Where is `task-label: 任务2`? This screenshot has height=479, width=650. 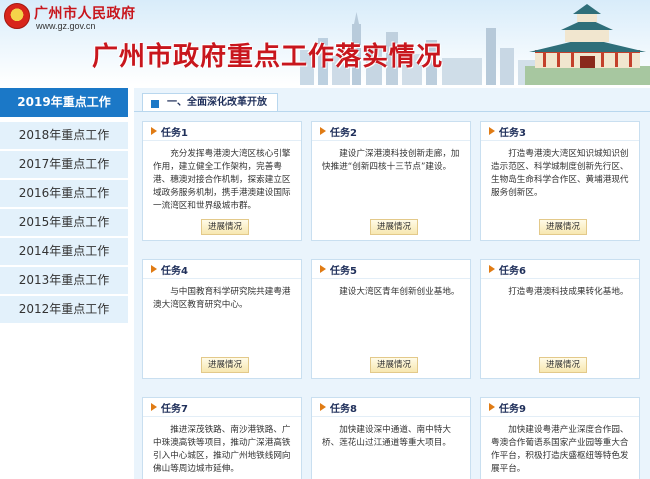
task-label: 任务2 is located at coordinates (343, 133).